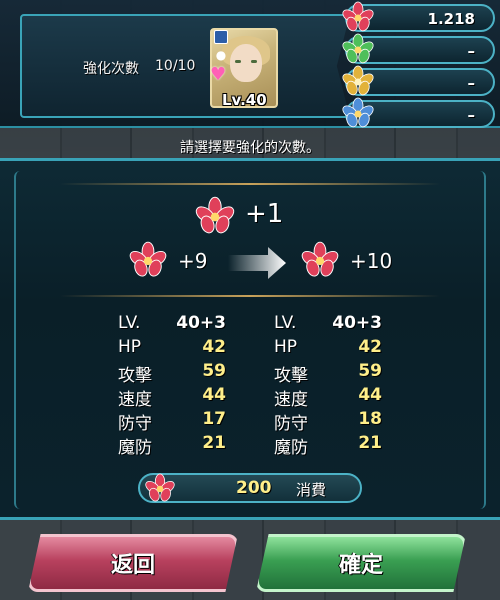 The width and height of the screenshot is (500, 600). Describe the element at coordinates (264, 214) in the screenshot. I see `merge-increment: +1` at that location.